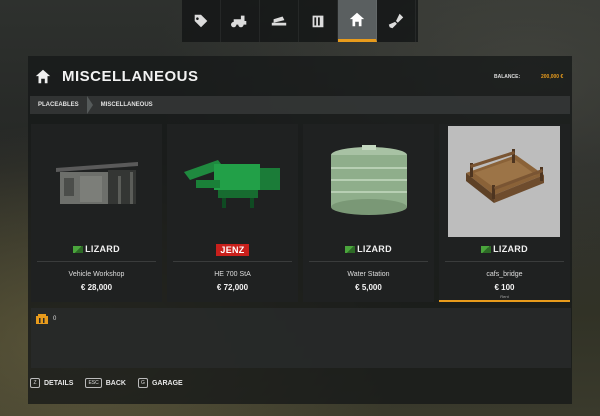  I want to click on water-tank-image, so click(368, 180).